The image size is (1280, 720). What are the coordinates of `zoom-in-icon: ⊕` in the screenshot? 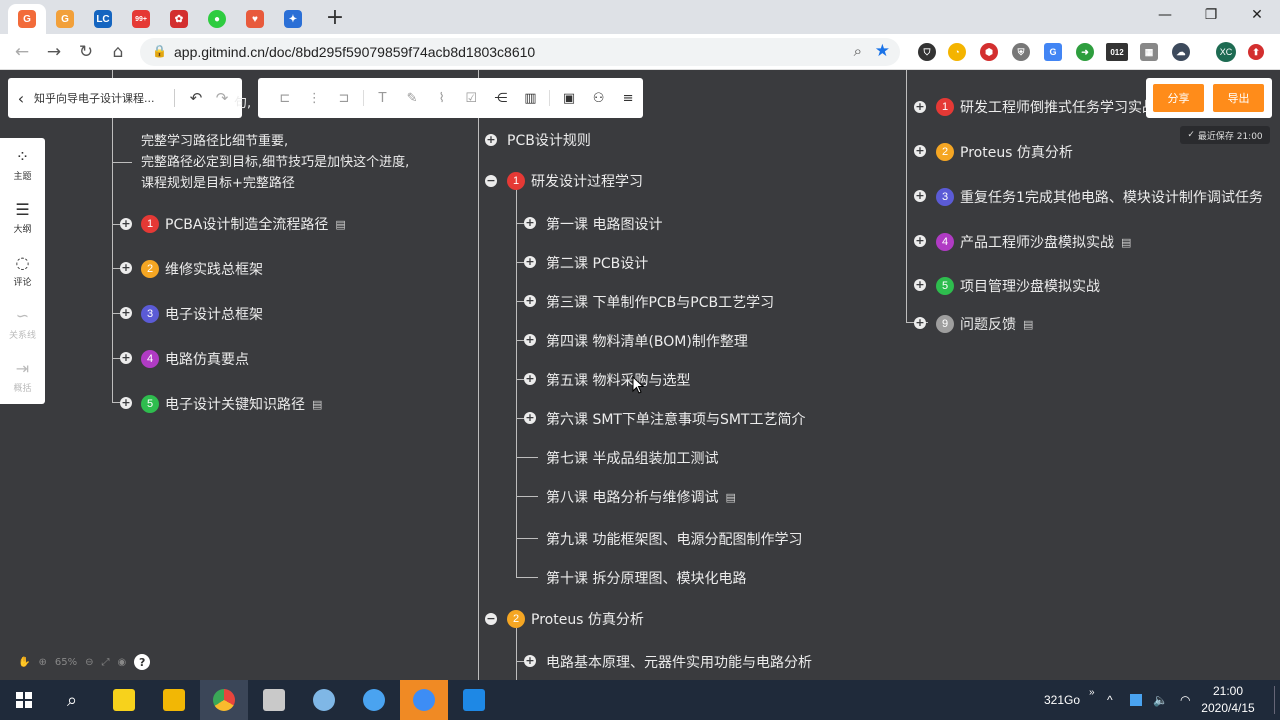 It's located at (42, 662).